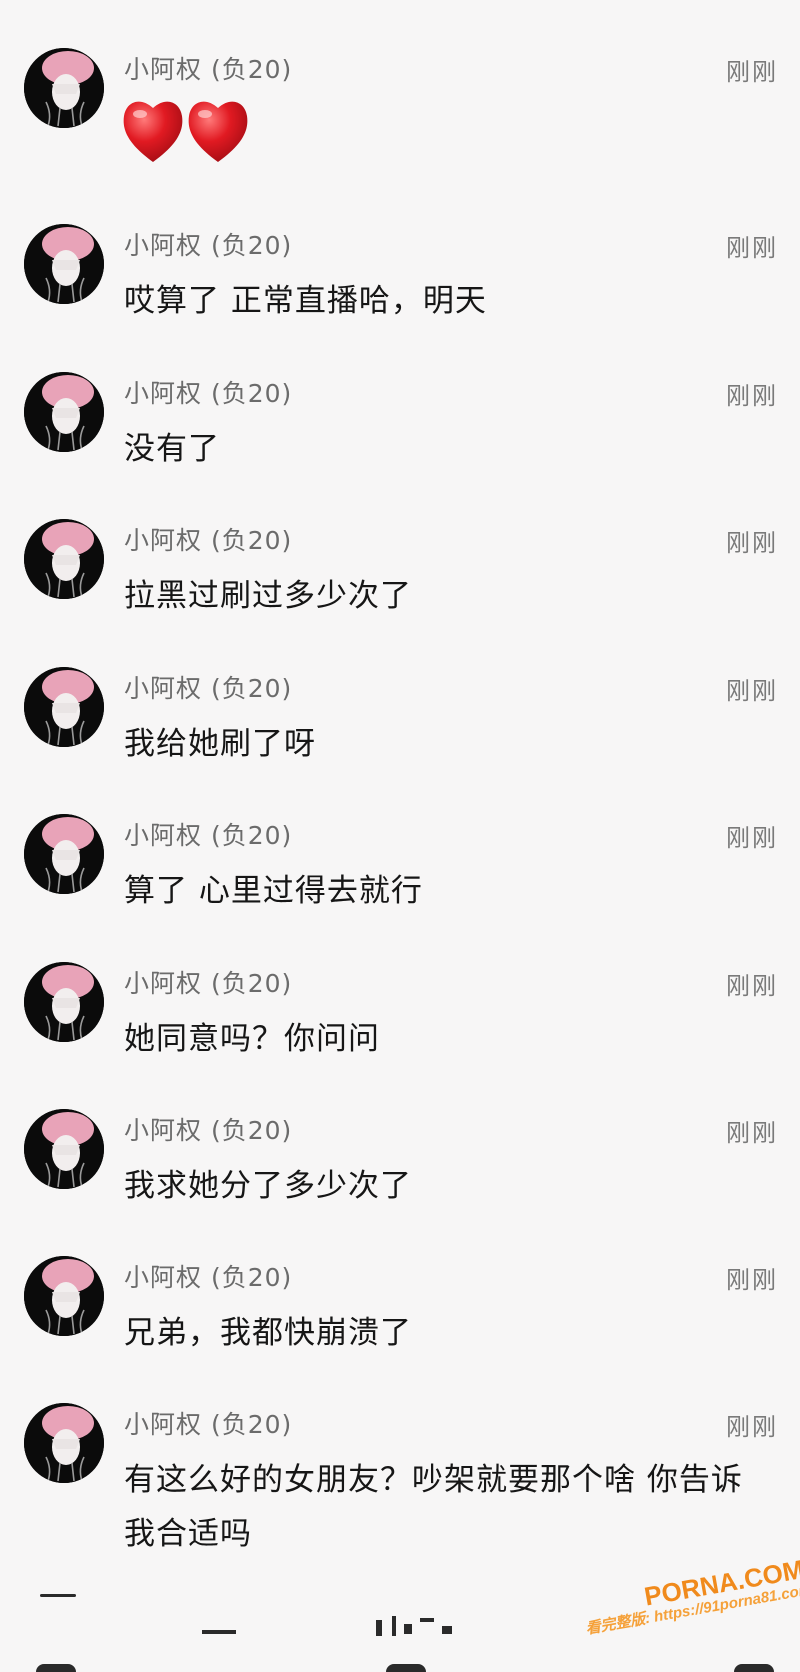  I want to click on cut-off-avatar-edge, so click(58, 1595).